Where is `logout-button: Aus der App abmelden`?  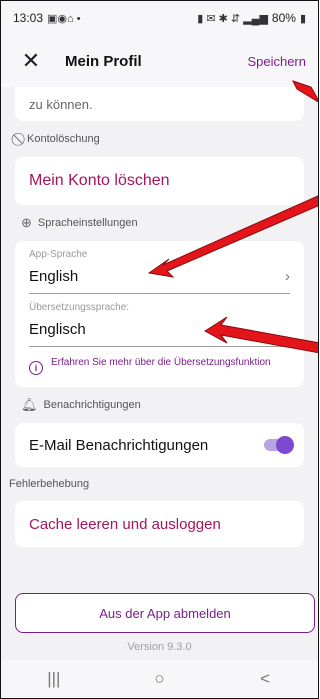 logout-button: Aus der App abmelden is located at coordinates (165, 613).